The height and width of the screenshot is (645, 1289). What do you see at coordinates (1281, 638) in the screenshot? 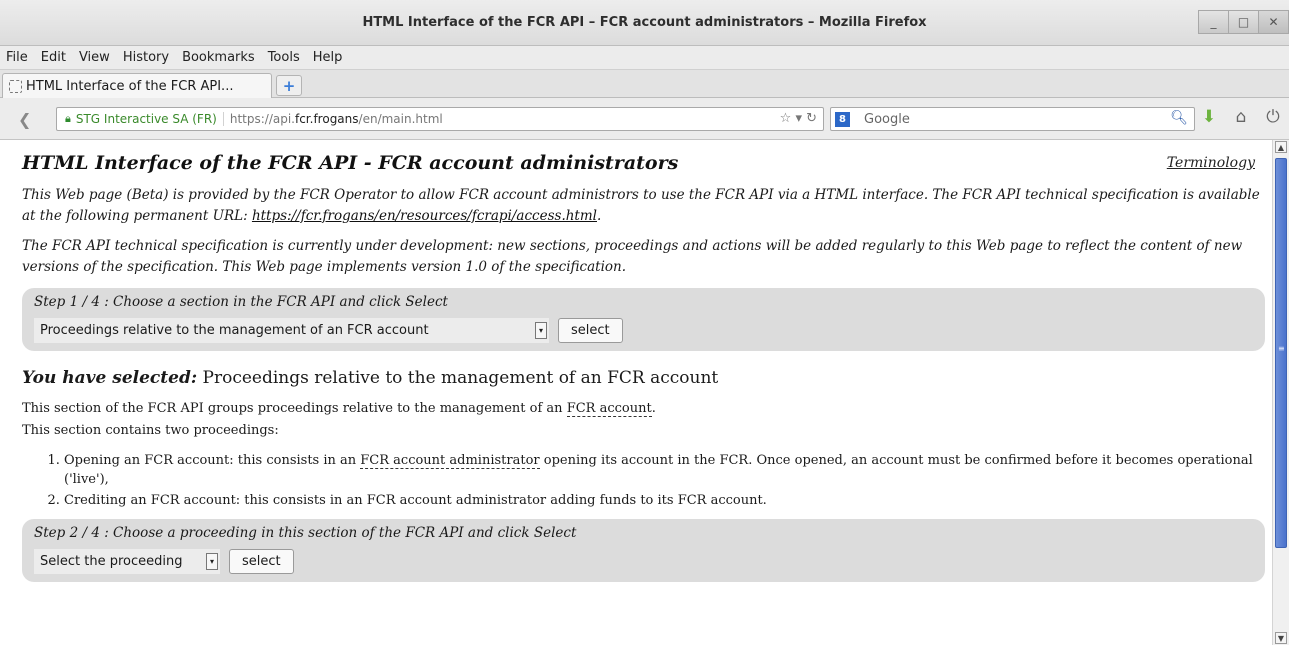
I see `scroll-down-icon: ▼` at bounding box center [1281, 638].